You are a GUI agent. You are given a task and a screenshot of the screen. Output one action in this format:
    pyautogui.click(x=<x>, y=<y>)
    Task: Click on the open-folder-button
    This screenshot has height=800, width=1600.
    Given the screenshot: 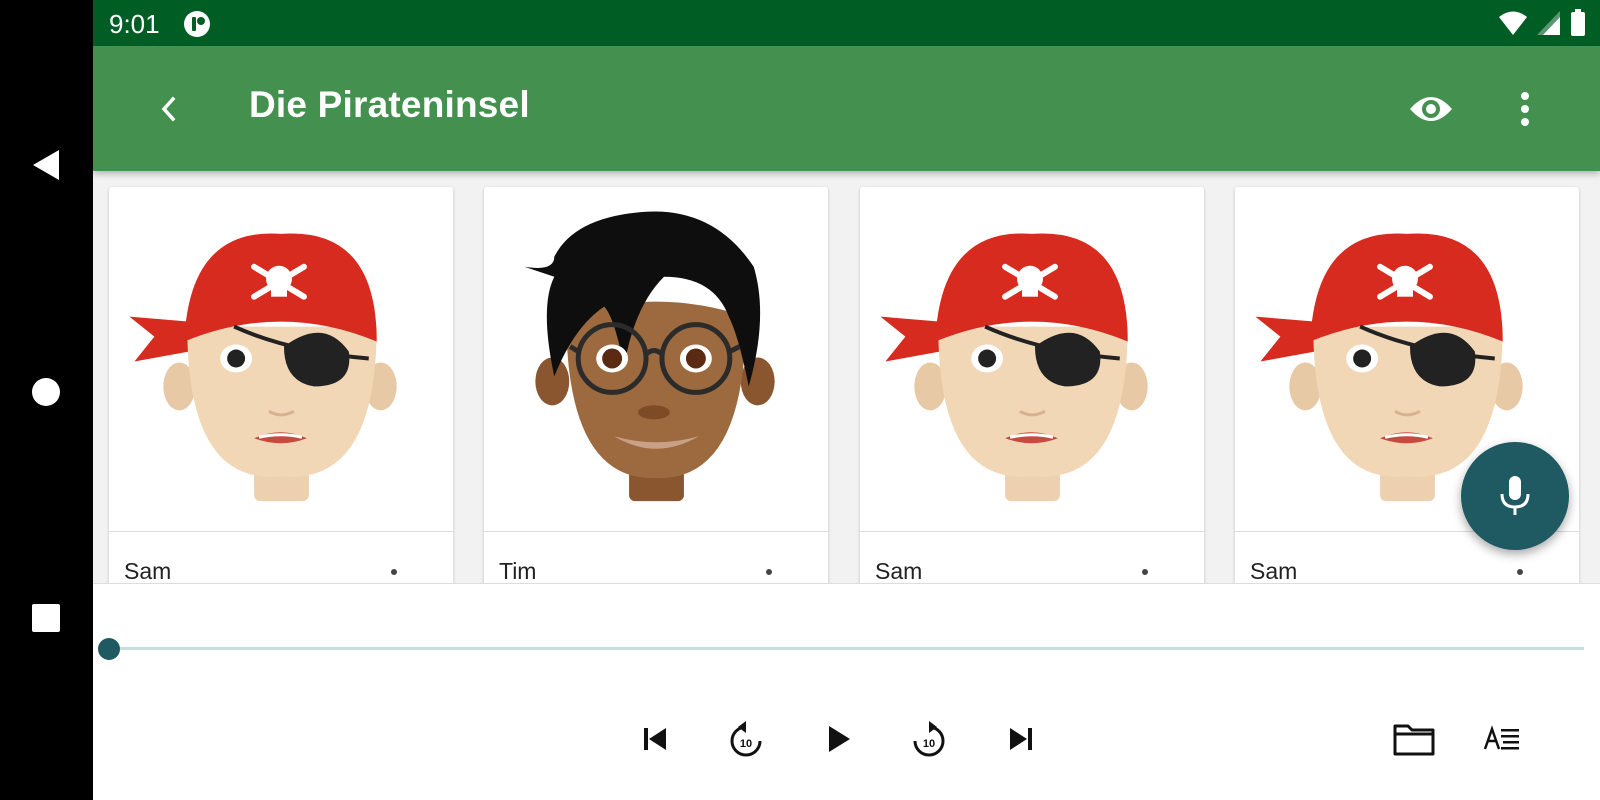 What is the action you would take?
    pyautogui.click(x=1414, y=739)
    